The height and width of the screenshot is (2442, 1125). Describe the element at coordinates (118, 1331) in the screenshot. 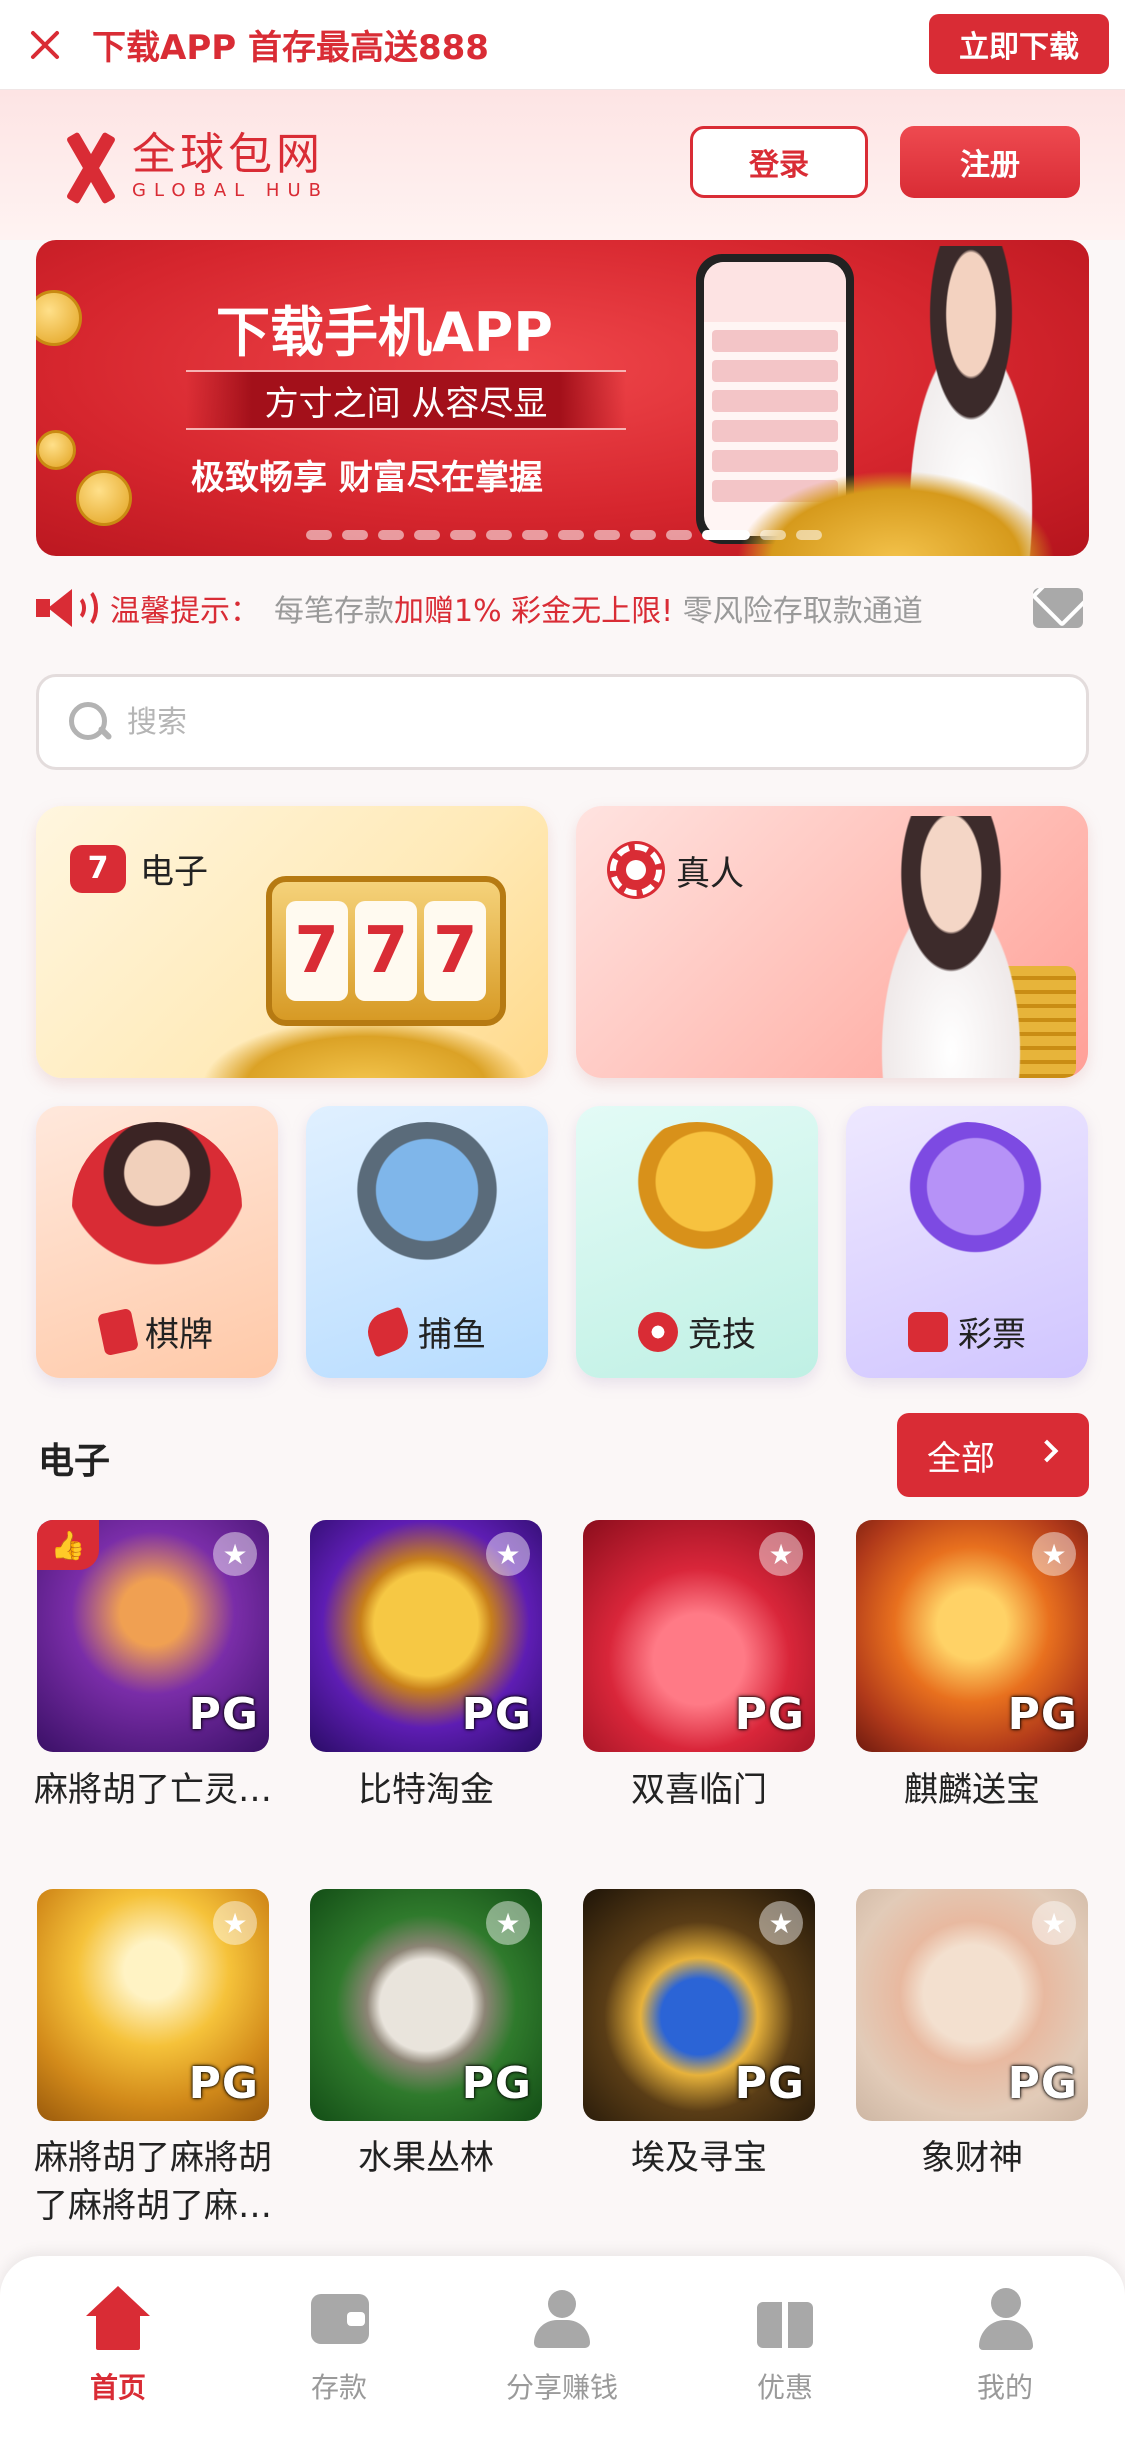

I see `cards-icon` at that location.